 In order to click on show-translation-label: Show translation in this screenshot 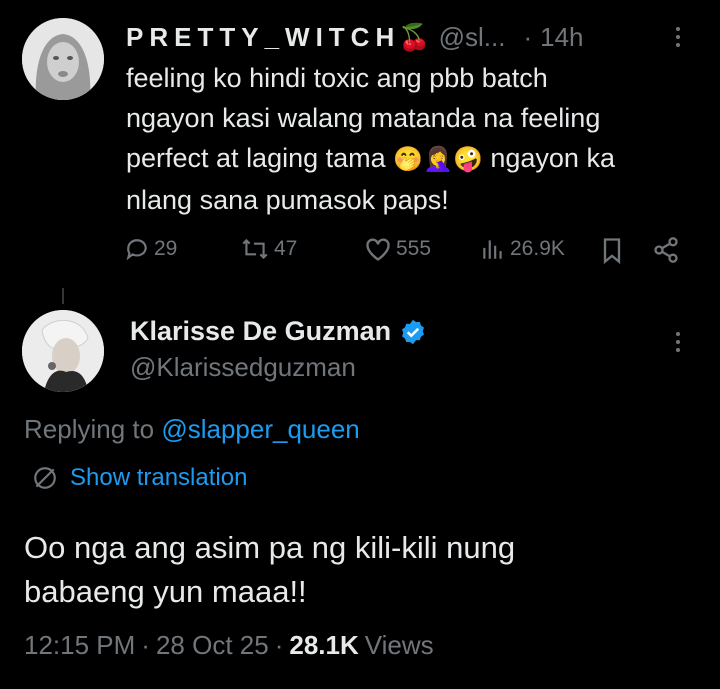, I will do `click(159, 477)`.